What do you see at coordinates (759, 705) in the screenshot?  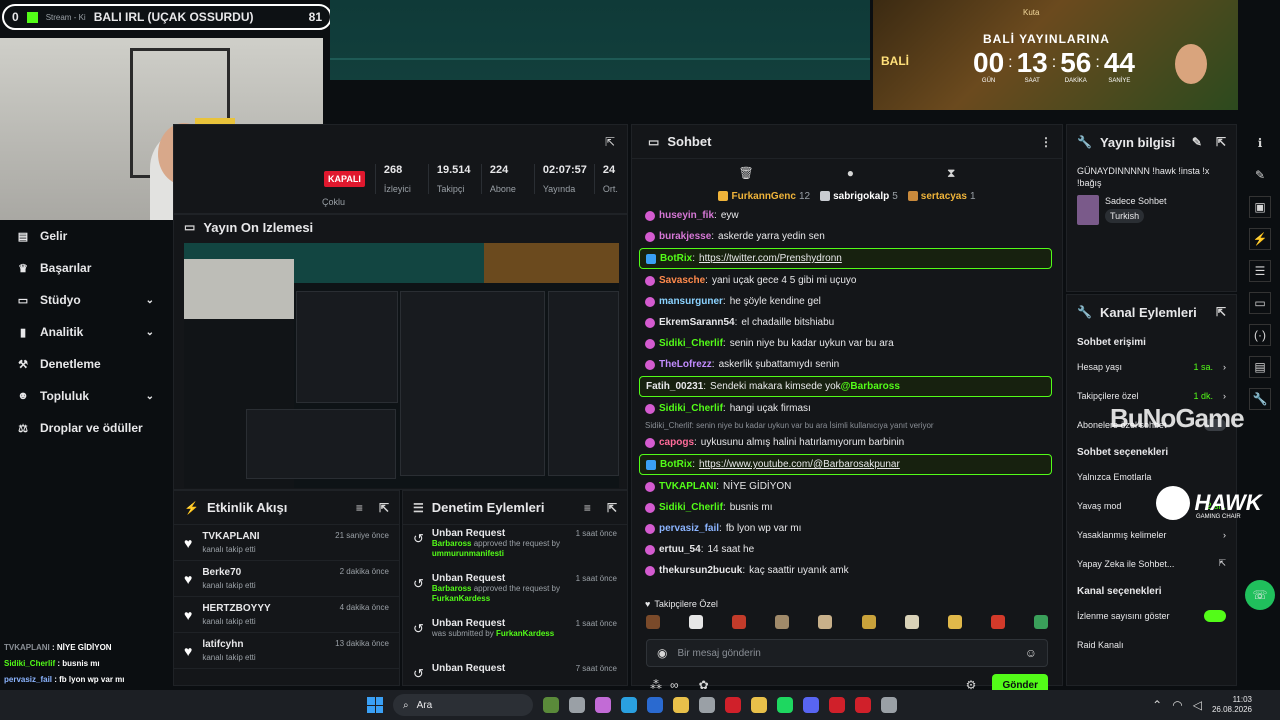 I see `chrome-icon` at bounding box center [759, 705].